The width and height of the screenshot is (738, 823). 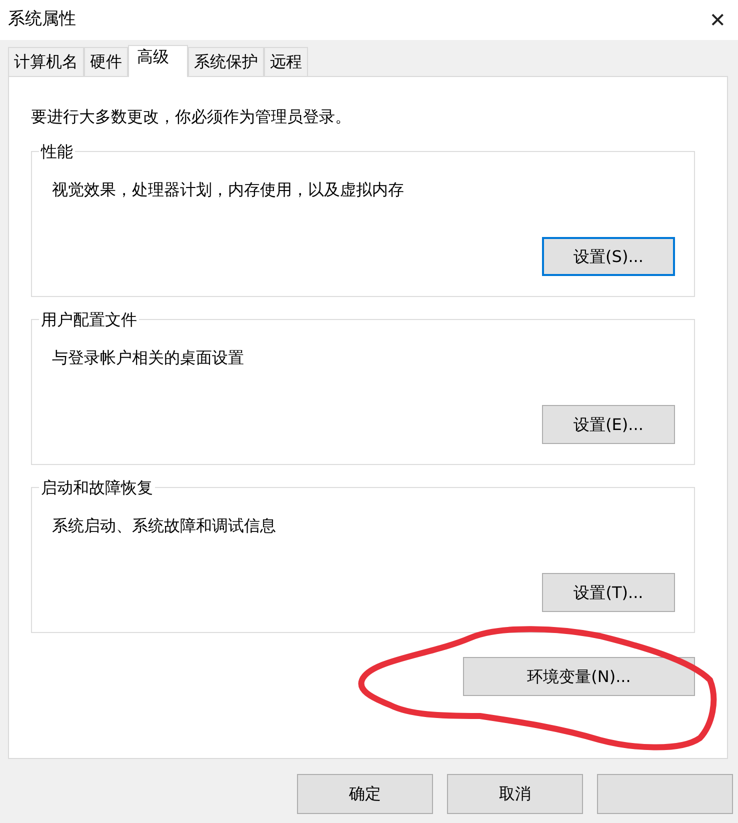 What do you see at coordinates (665, 794) in the screenshot?
I see `dialog-button` at bounding box center [665, 794].